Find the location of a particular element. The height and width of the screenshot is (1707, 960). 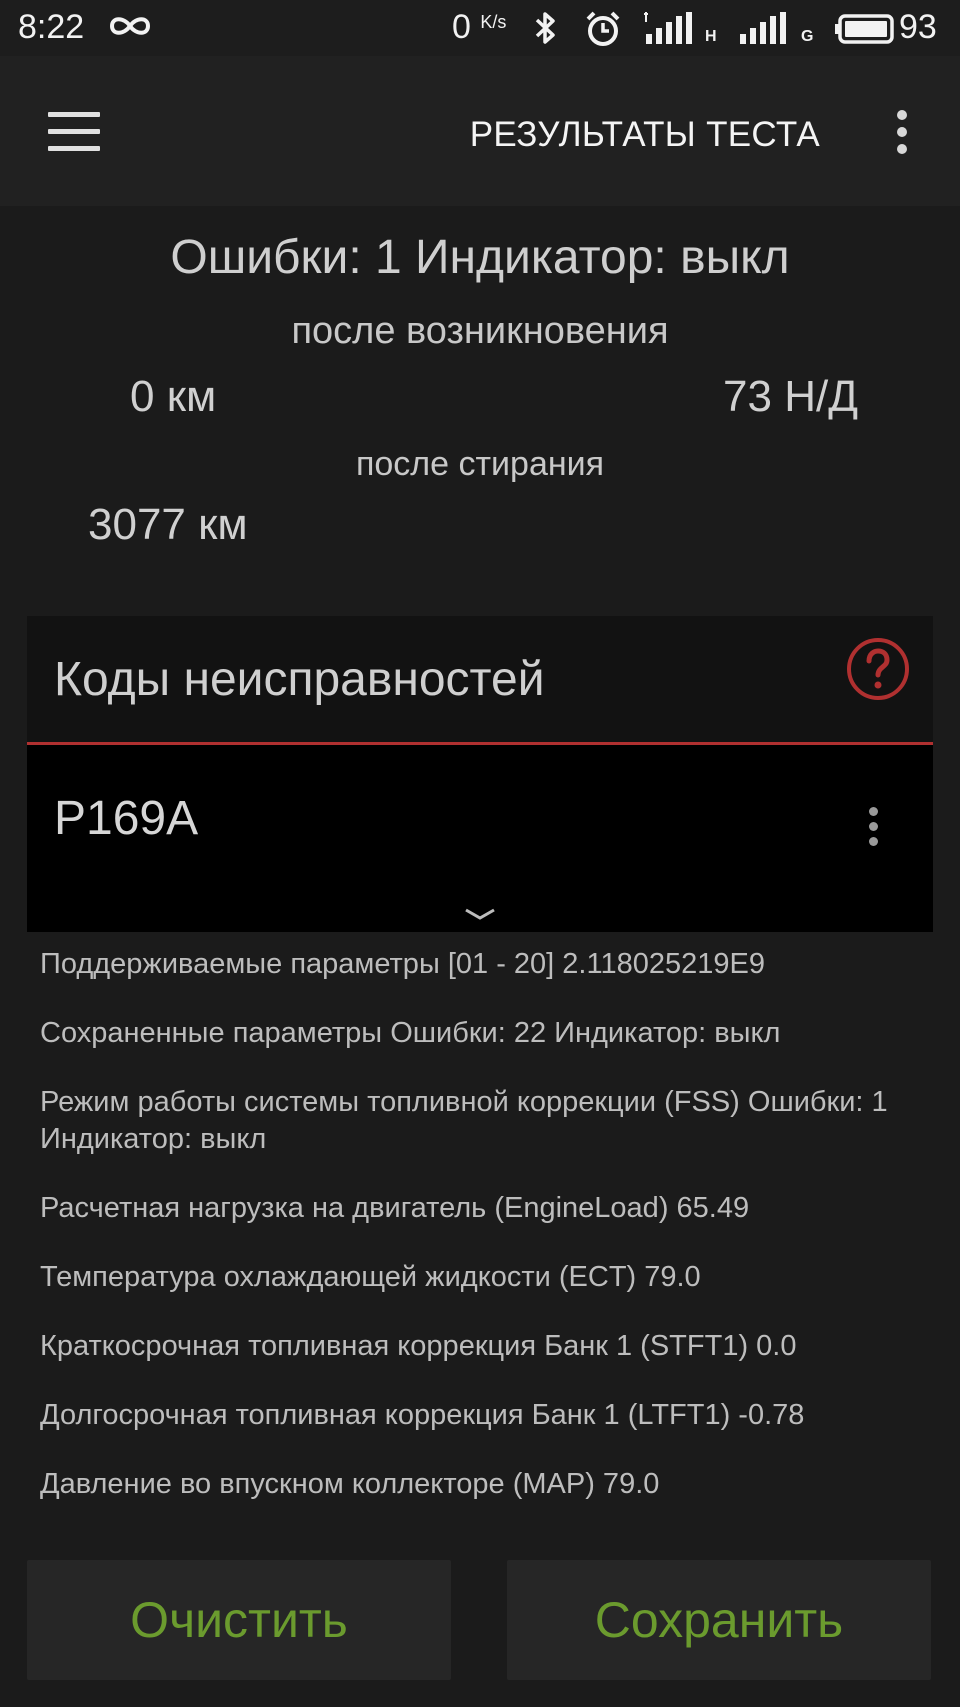

network-speed-value: 0 is located at coordinates (461, 27).